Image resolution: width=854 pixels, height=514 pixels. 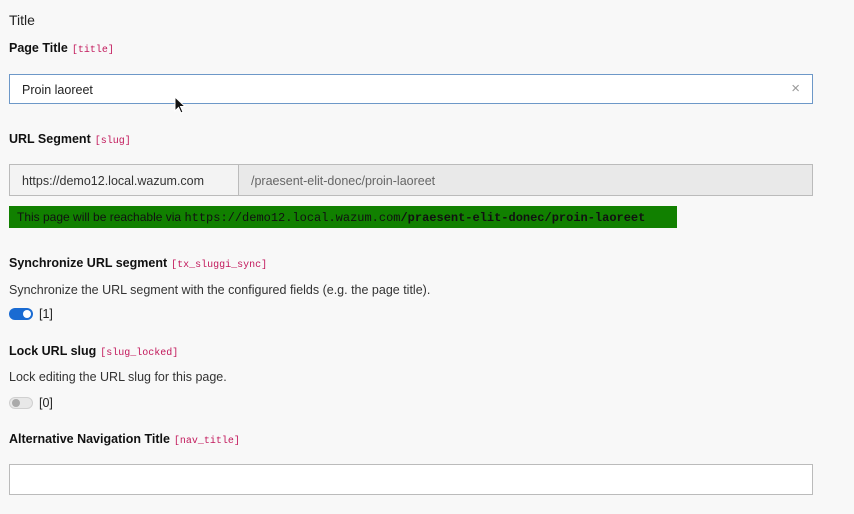 What do you see at coordinates (50, 139) in the screenshot?
I see `url-segment-label-text: URL Segment` at bounding box center [50, 139].